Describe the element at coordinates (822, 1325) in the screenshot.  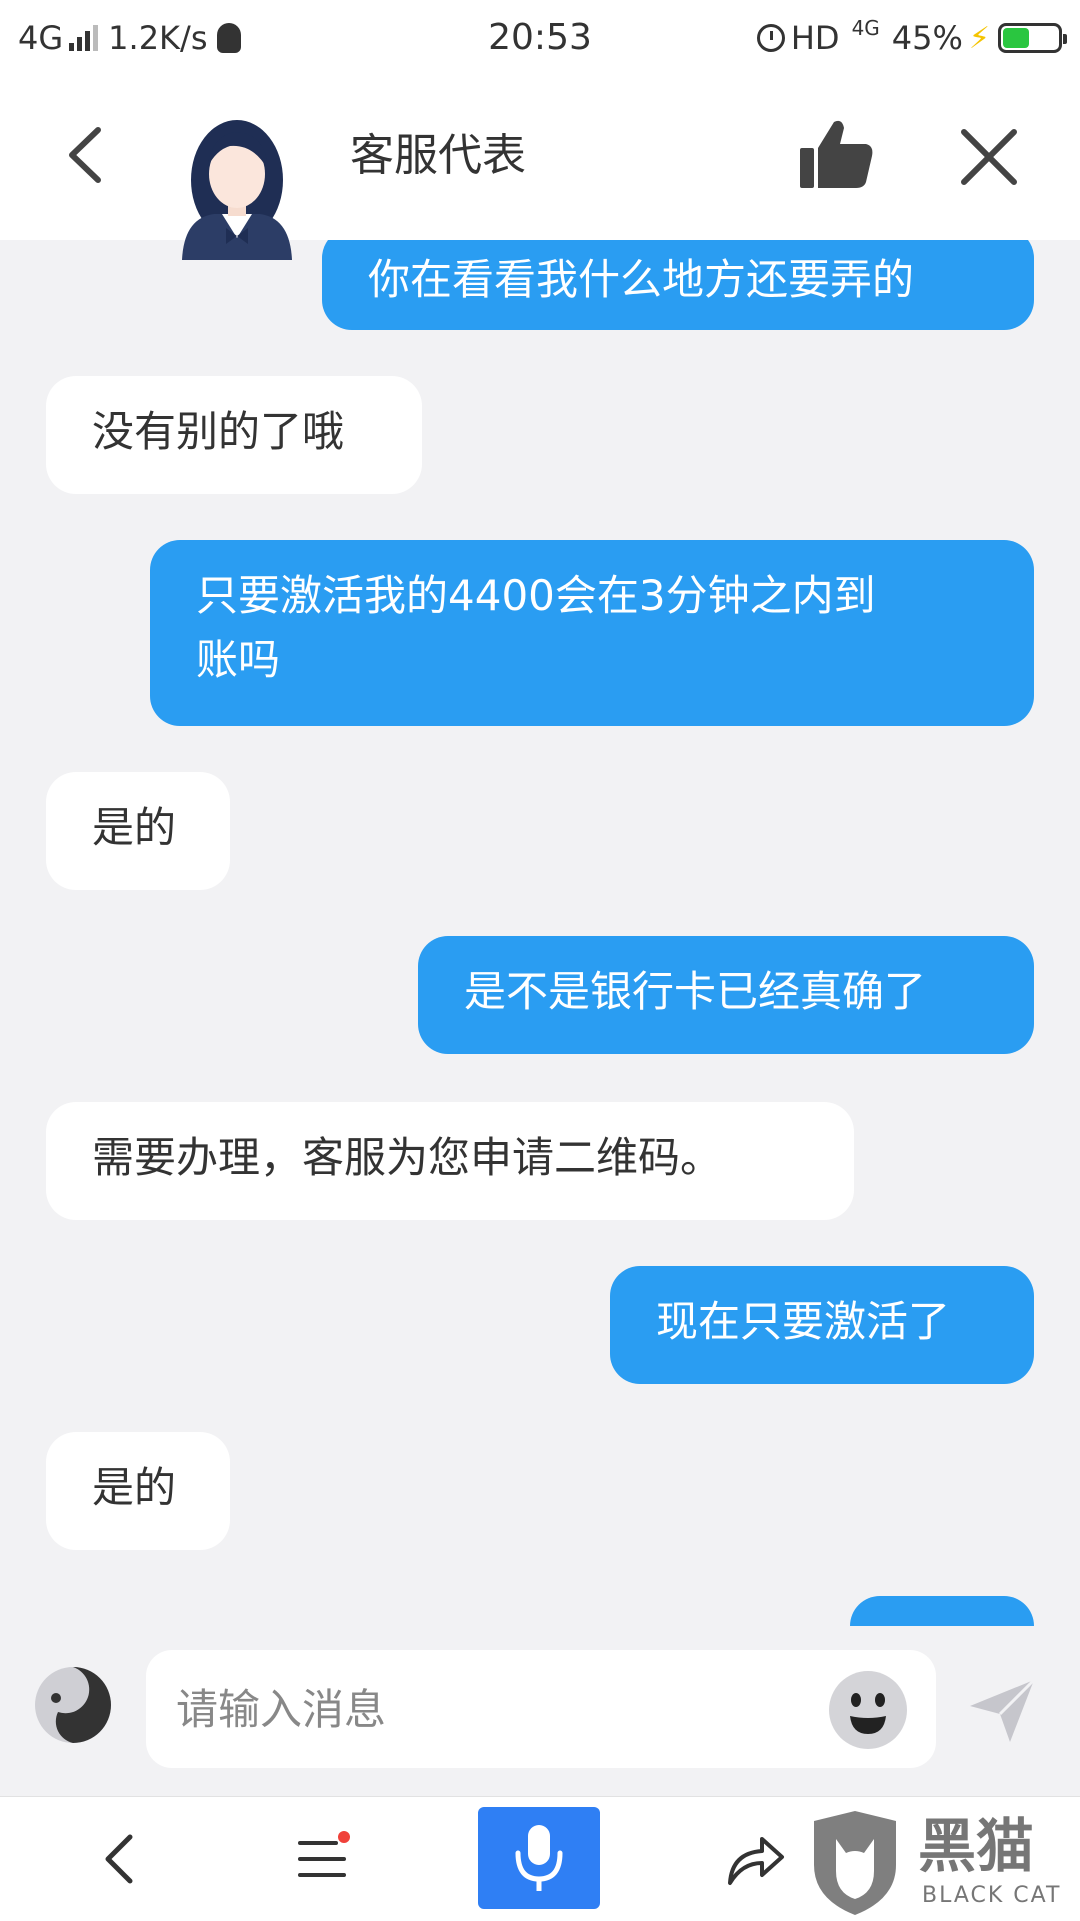
I see `message-bubble-outgoing: 现在只要激活了` at that location.